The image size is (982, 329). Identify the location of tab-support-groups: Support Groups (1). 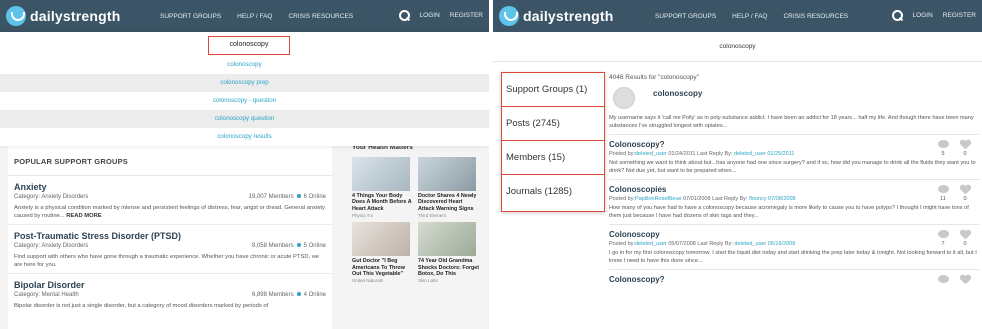
(553, 90).